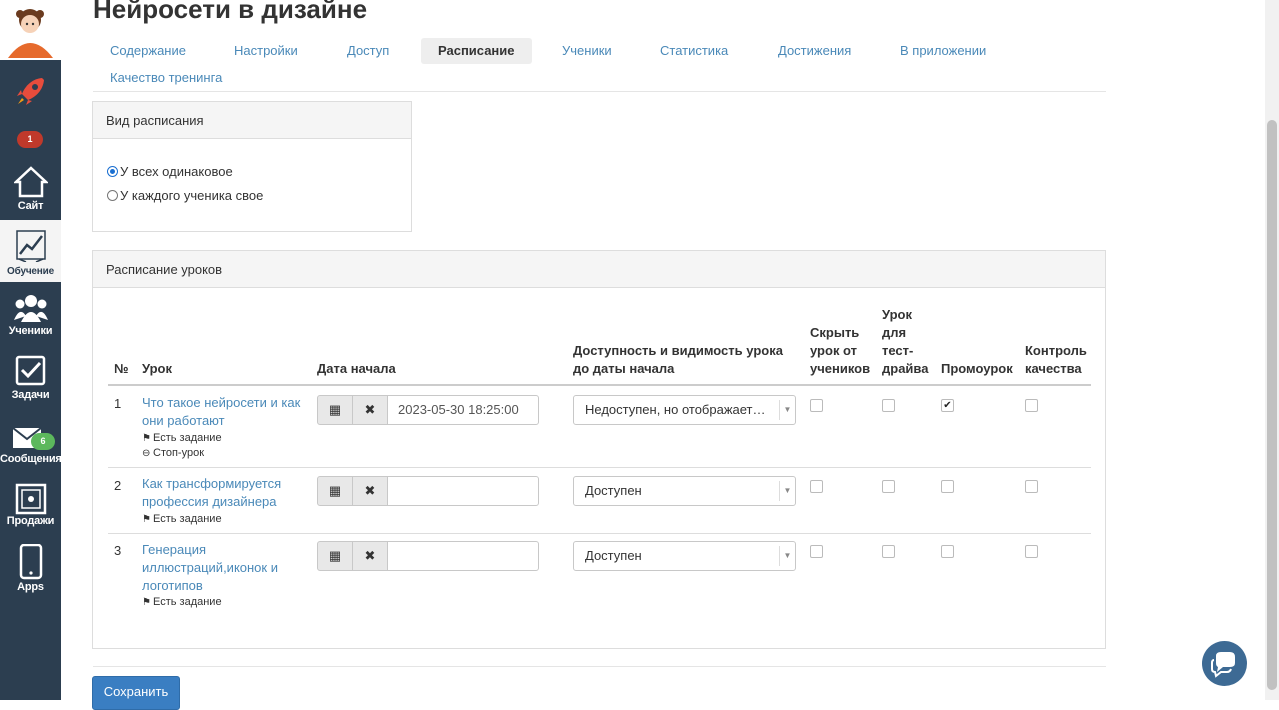  I want to click on tab-schedule: Расписание, so click(476, 51).